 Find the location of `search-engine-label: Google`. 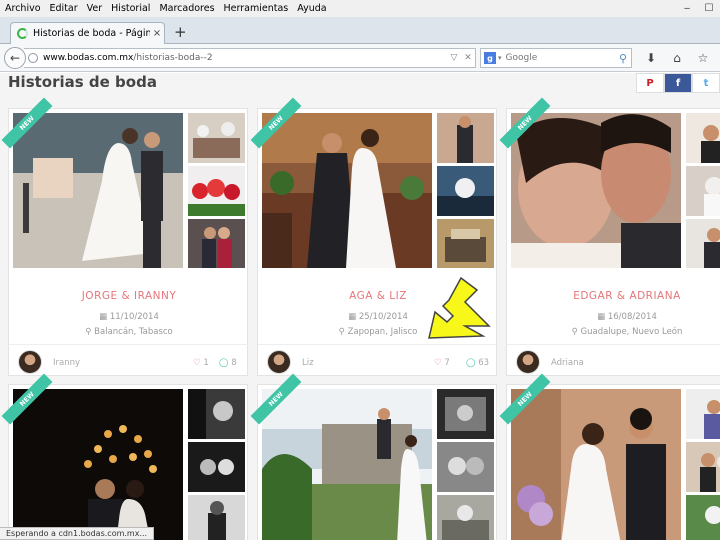

search-engine-label: Google is located at coordinates (521, 58).